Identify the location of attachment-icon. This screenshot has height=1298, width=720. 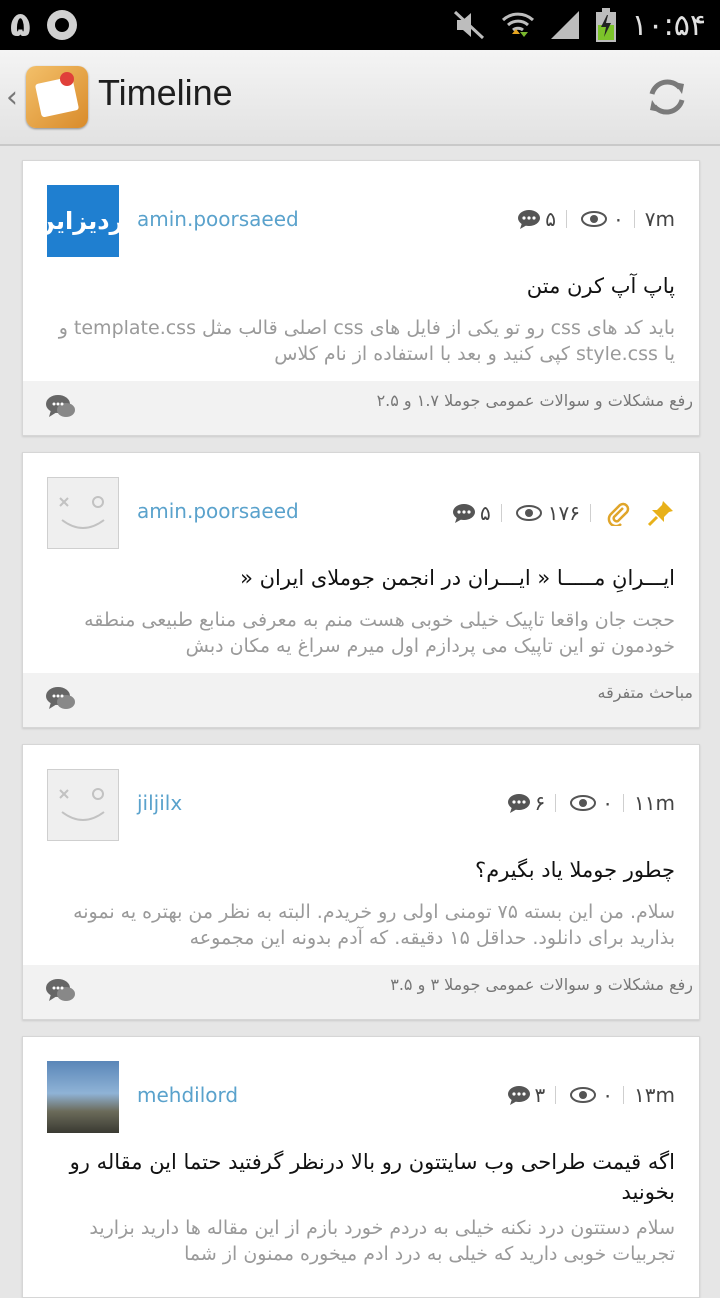
(618, 514).